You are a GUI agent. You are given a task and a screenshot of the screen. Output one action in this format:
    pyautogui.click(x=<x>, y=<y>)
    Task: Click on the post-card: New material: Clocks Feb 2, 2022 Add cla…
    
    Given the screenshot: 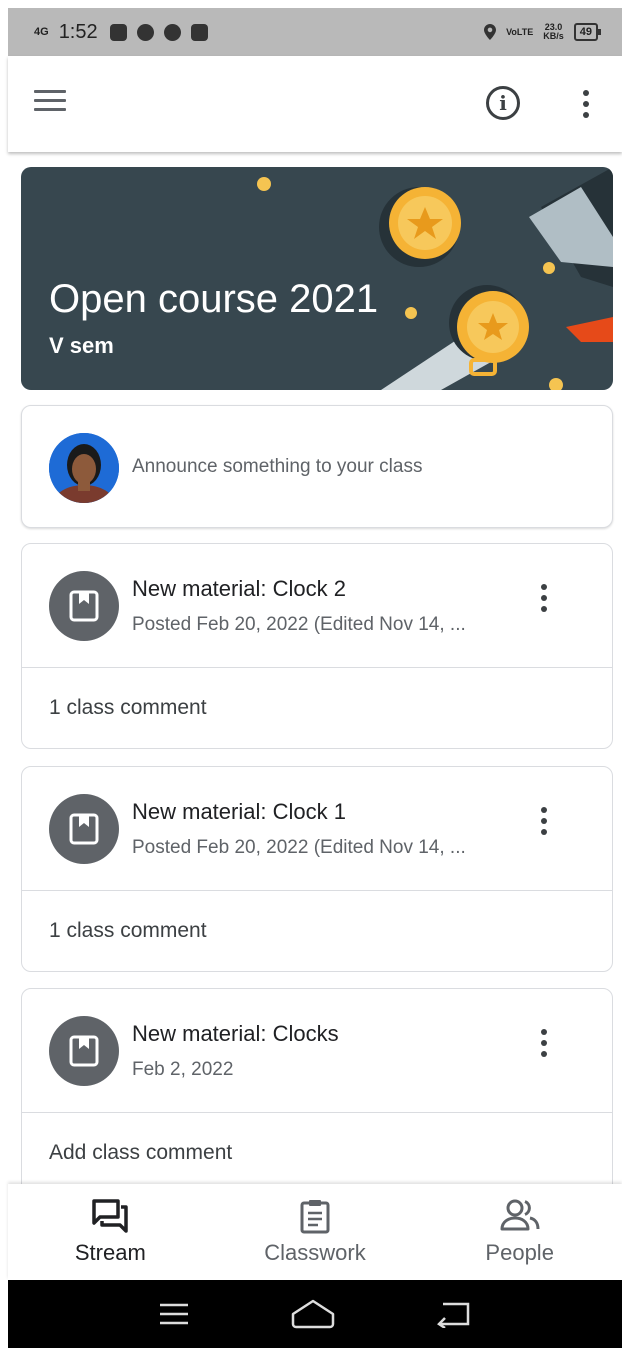 What is the action you would take?
    pyautogui.click(x=317, y=1091)
    